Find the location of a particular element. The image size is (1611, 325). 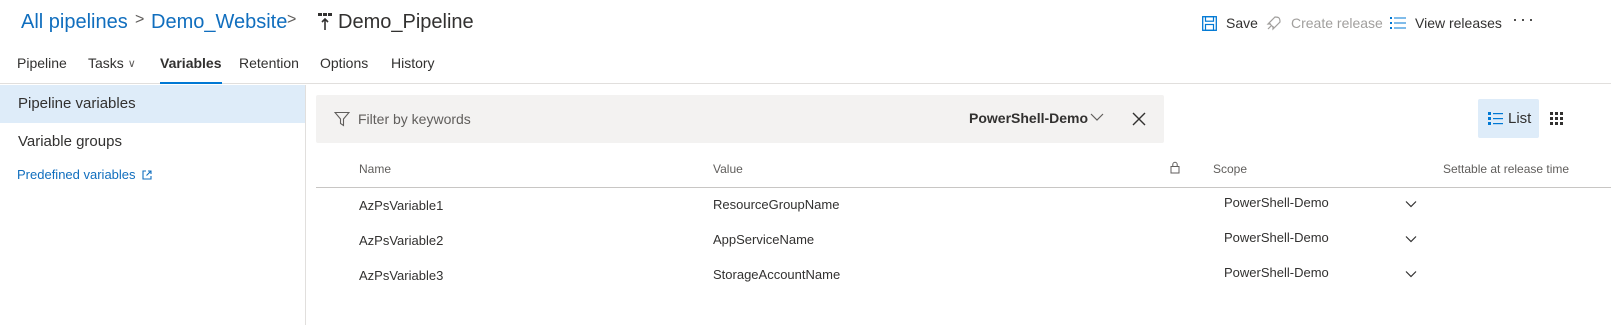

tab-retention: Retention is located at coordinates (269, 69).